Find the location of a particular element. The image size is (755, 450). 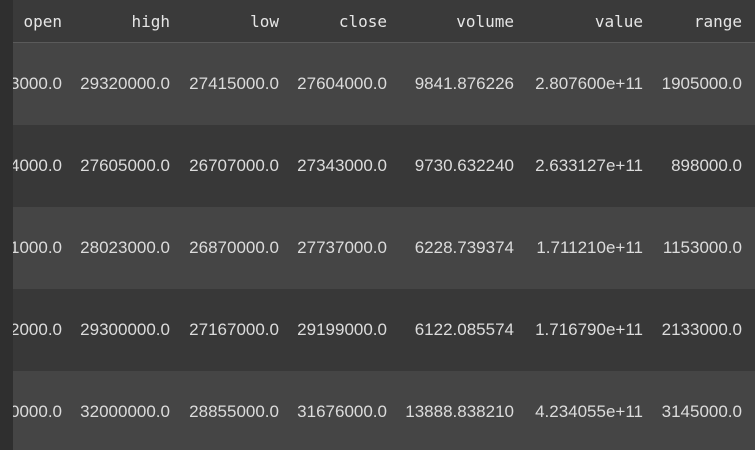

cell-open: 1000.0 is located at coordinates (37, 247).